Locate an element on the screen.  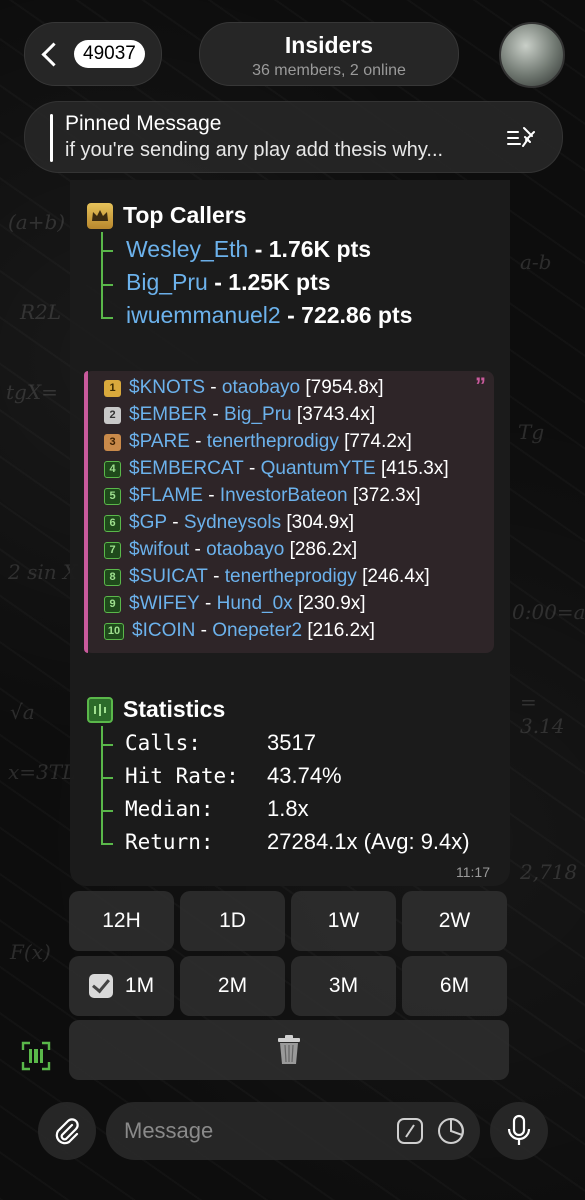
user-link: Big_Pru is located at coordinates (258, 415).